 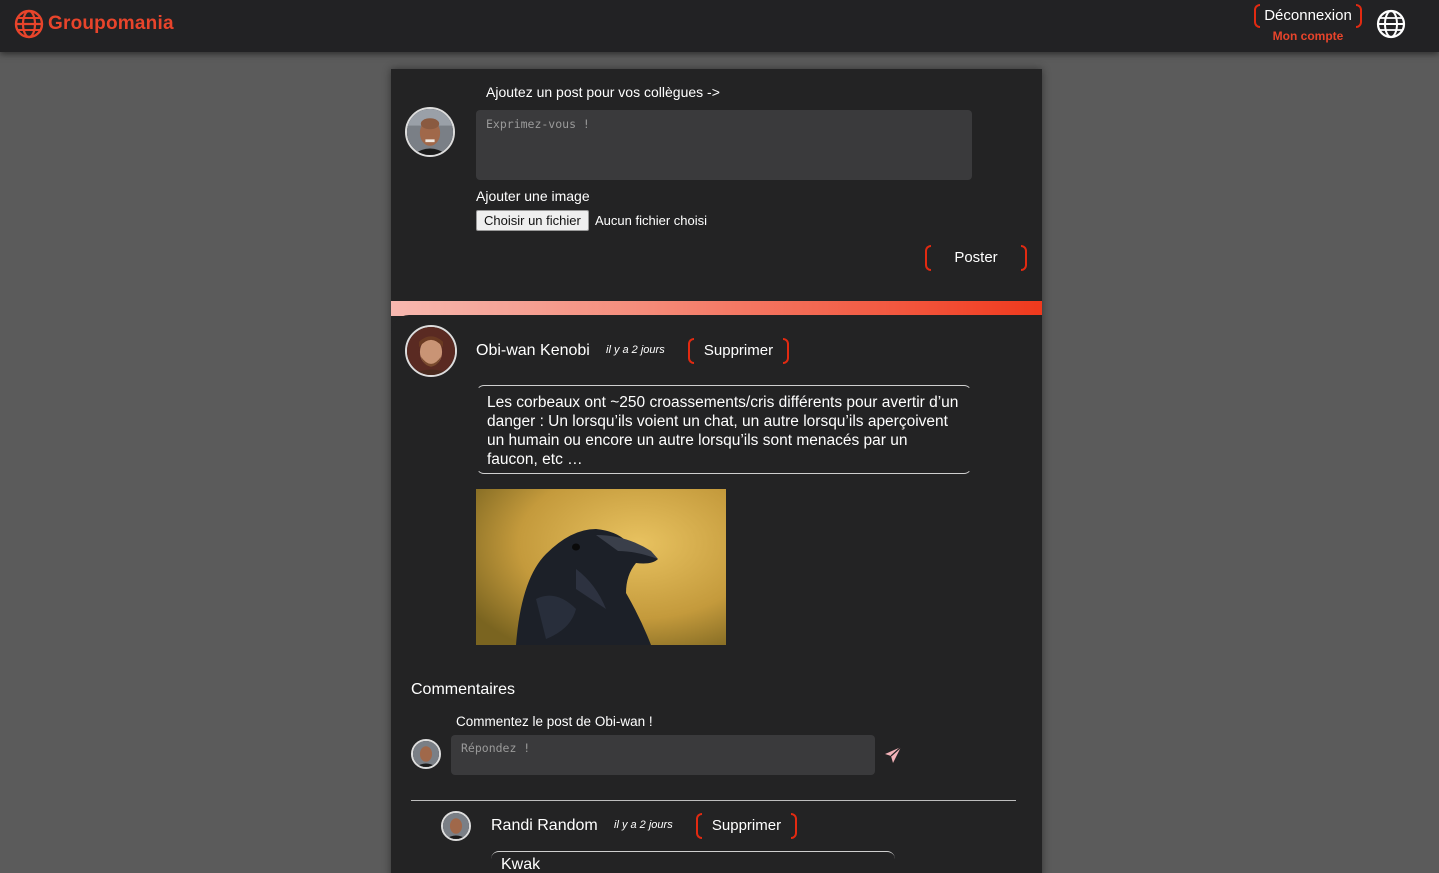 I want to click on account-menu: Déconnexion Mon compte, so click(x=1308, y=24).